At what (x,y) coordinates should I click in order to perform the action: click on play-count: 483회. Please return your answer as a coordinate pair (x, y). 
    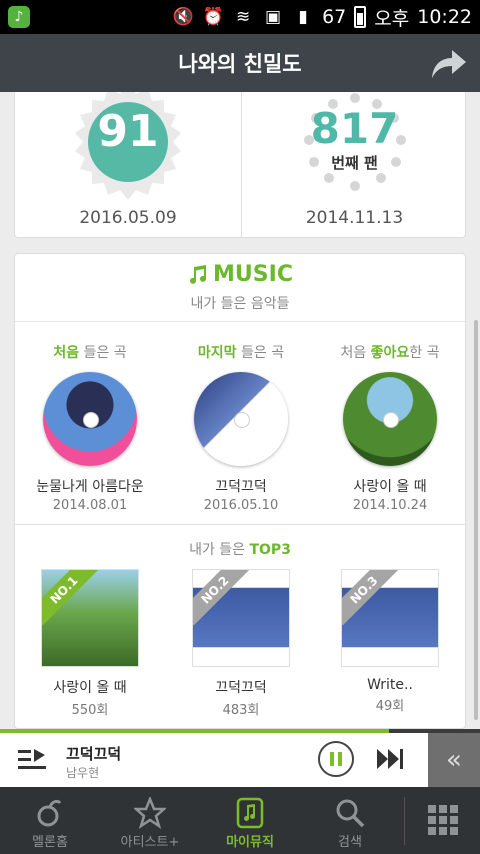
    Looking at the image, I should click on (241, 710).